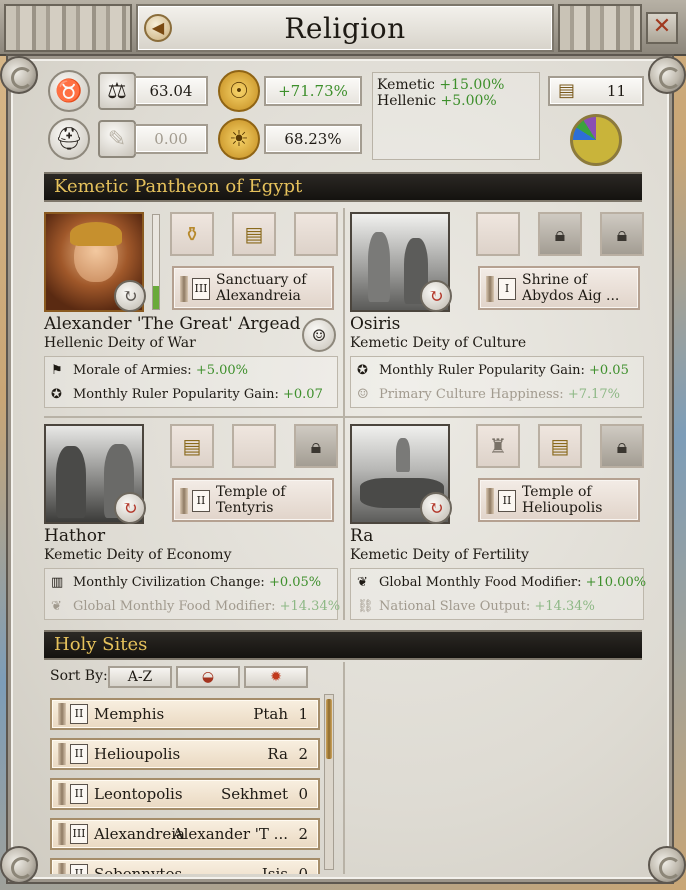 The width and height of the screenshot is (686, 890). I want to click on holy-site-row: III Alexandreia Alexander 'T ... 2, so click(185, 834).